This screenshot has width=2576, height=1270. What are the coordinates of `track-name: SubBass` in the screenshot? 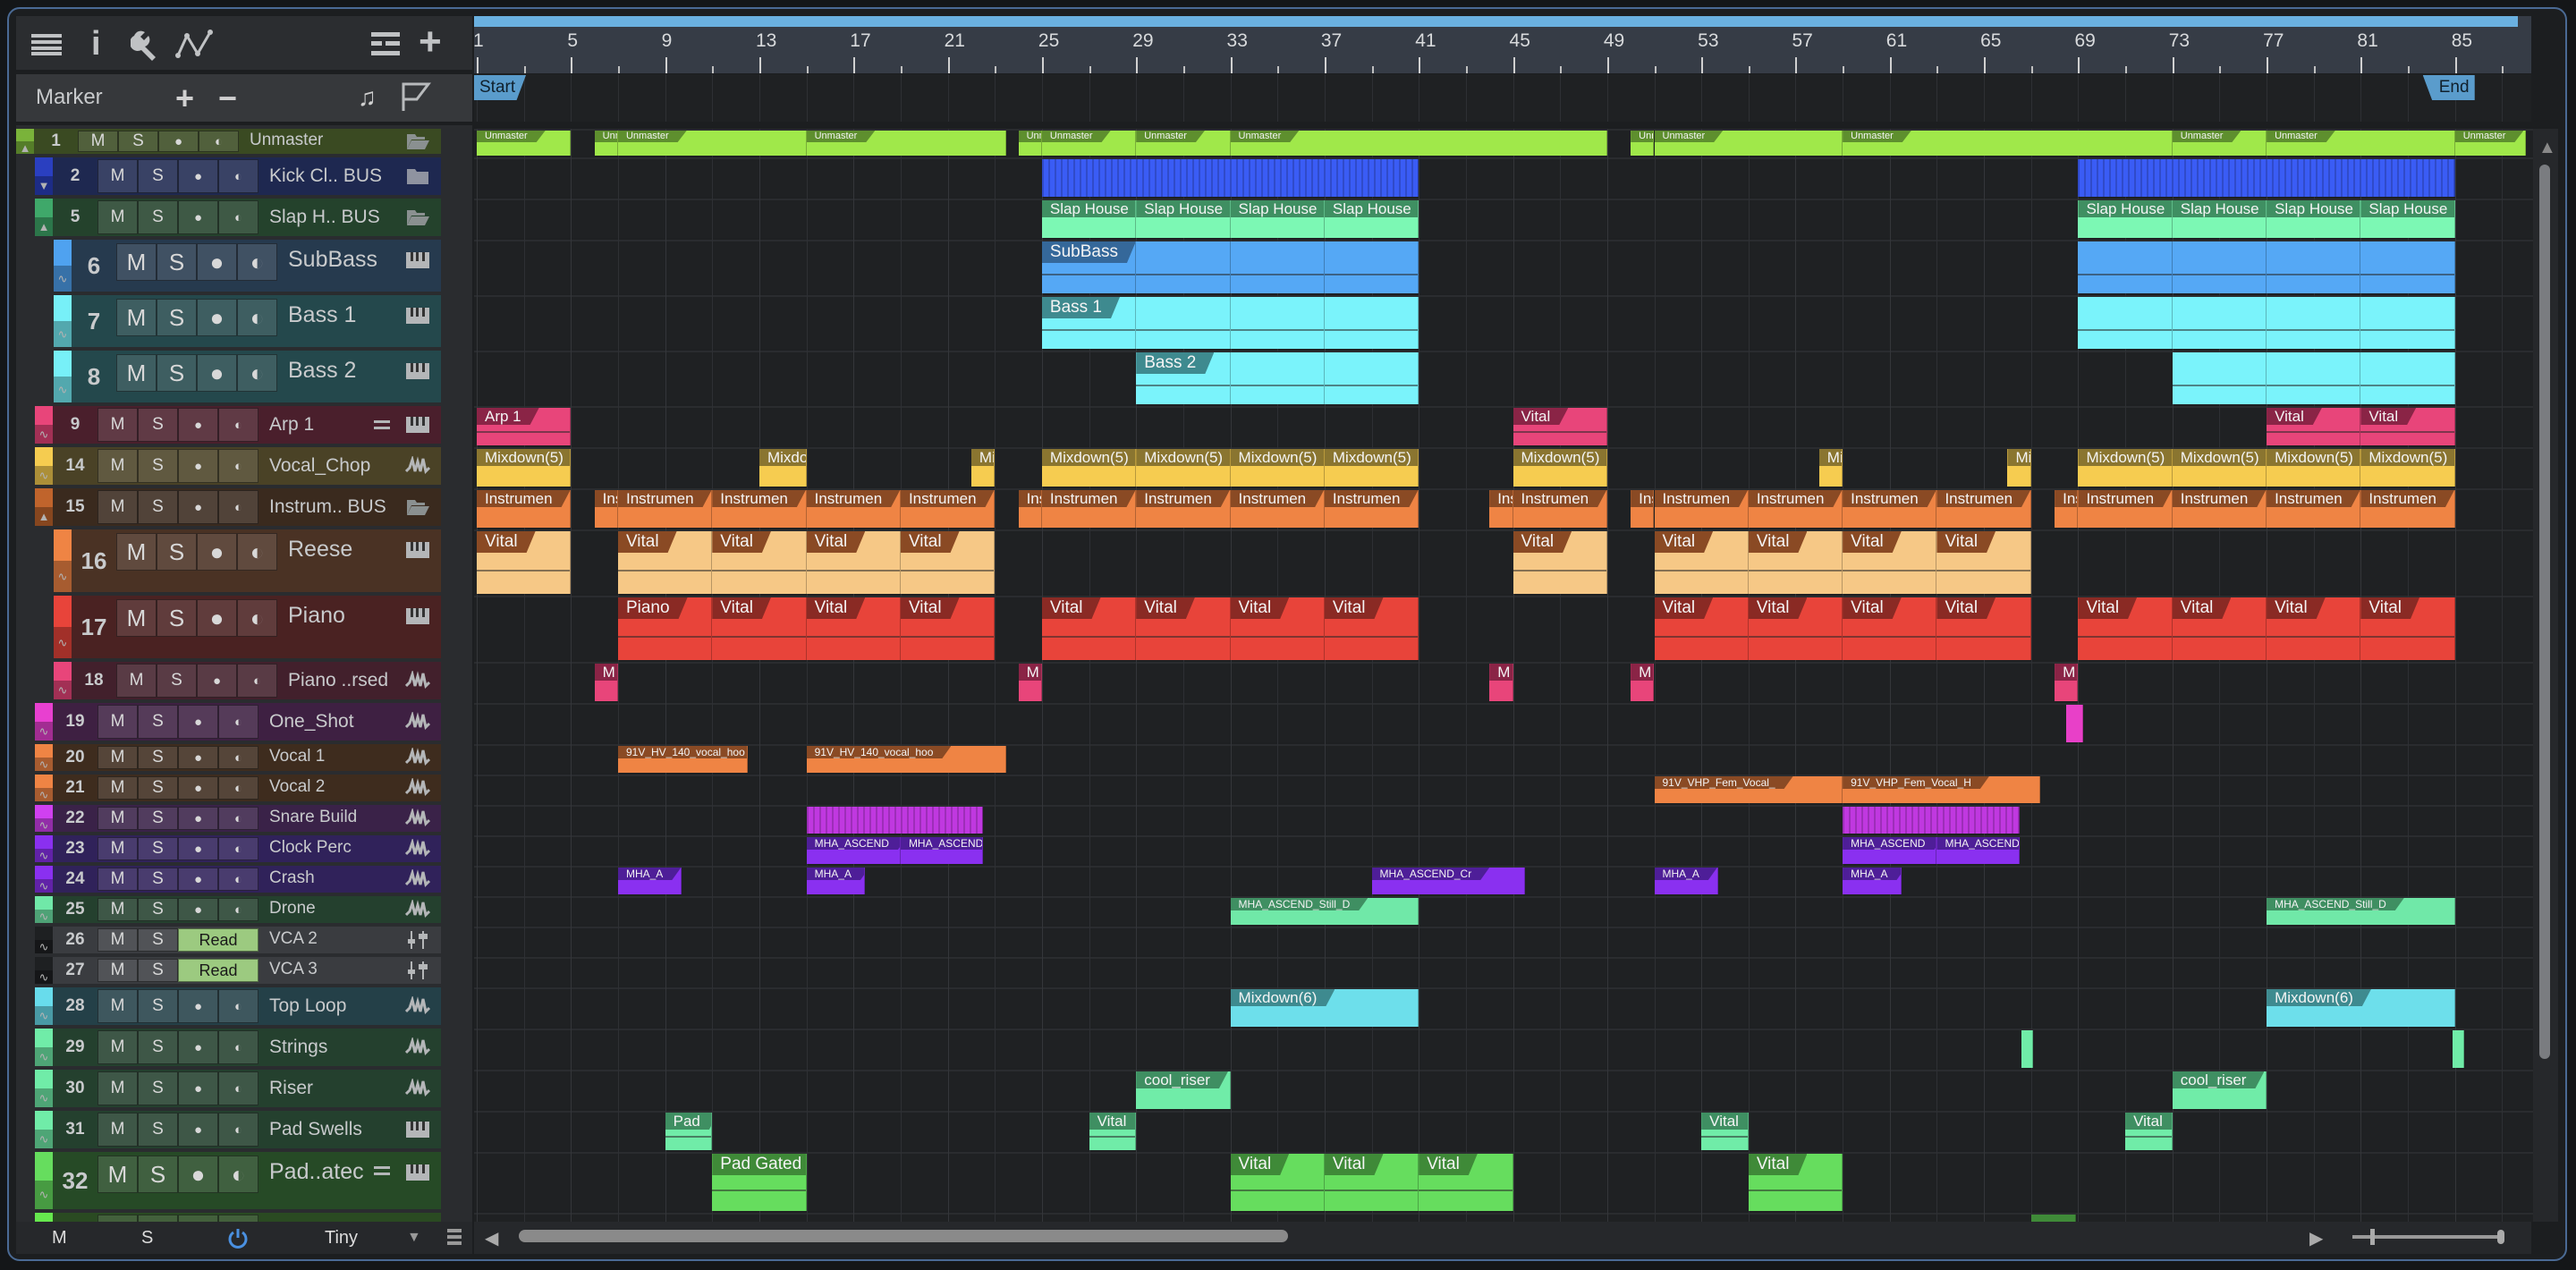 It's located at (344, 260).